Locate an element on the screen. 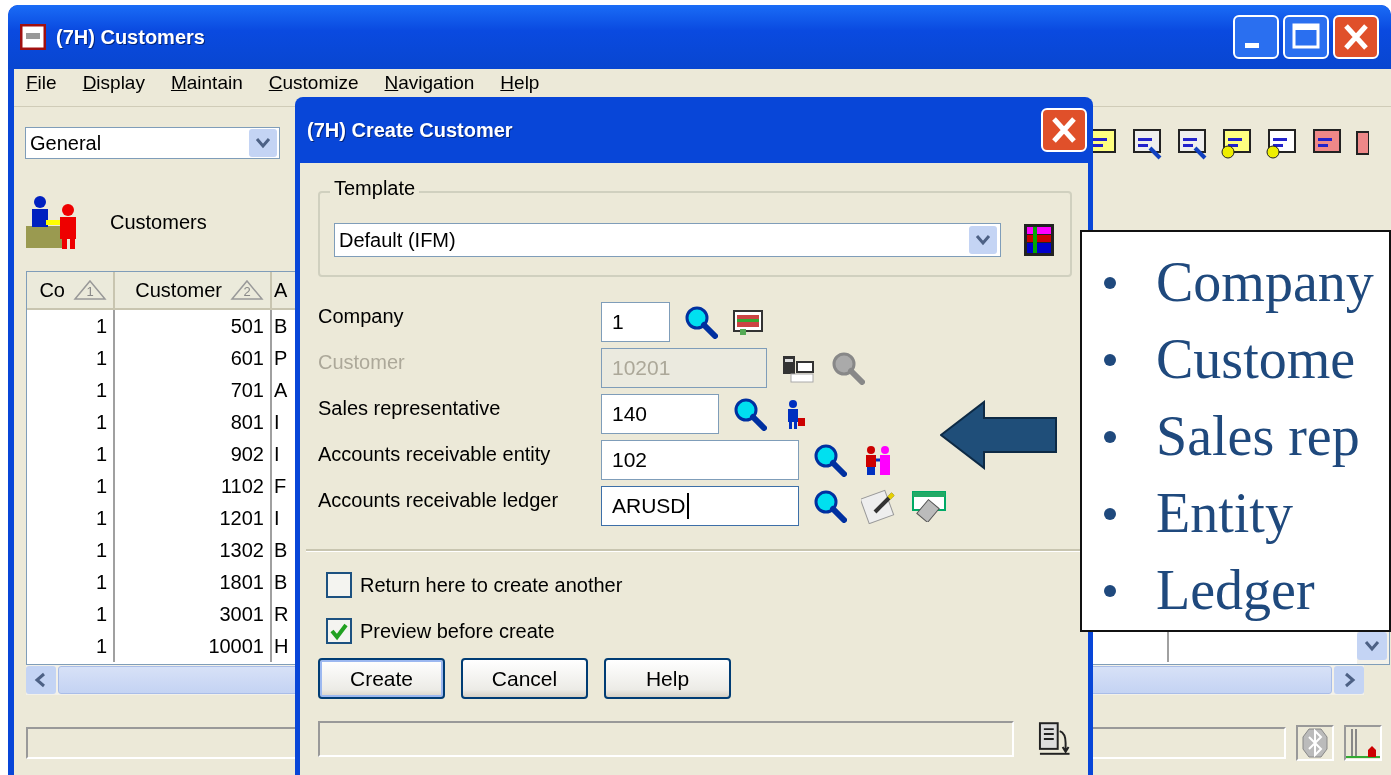 The image size is (1391, 775). dialog-button: Cancel is located at coordinates (524, 678).